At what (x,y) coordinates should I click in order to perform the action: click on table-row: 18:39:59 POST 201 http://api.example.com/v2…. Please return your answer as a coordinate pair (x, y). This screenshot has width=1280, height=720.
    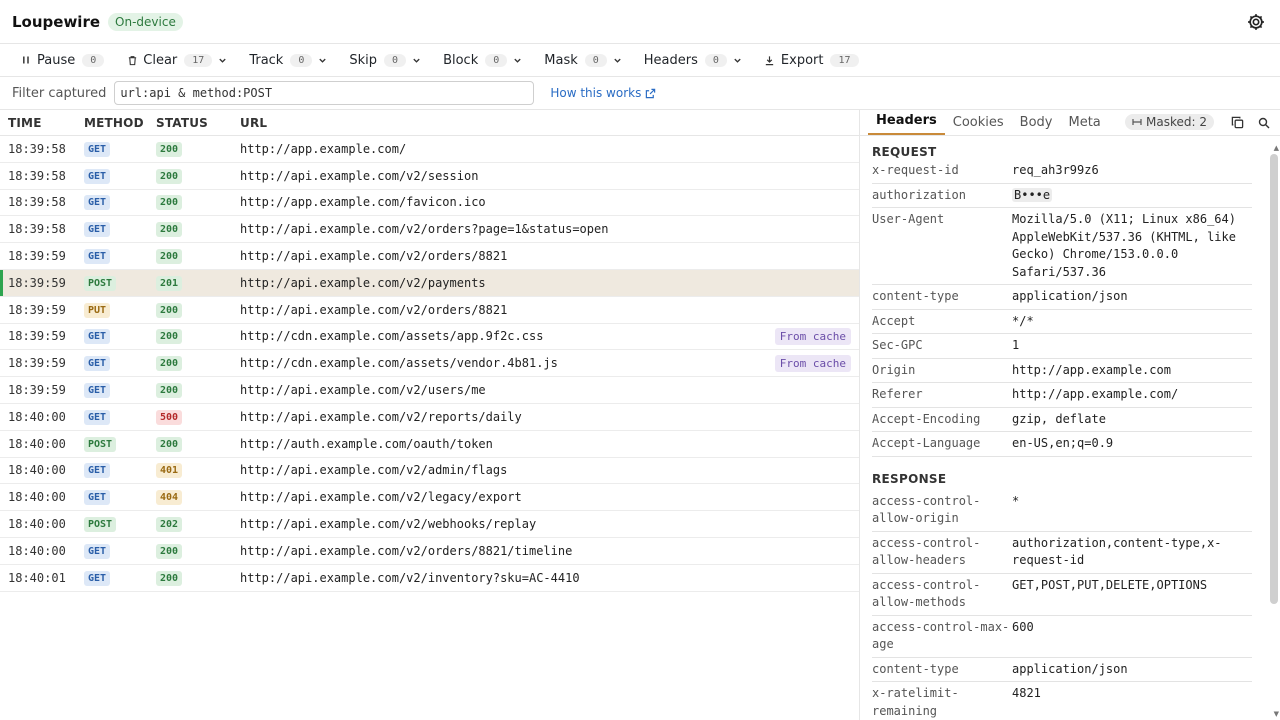
    Looking at the image, I should click on (429, 283).